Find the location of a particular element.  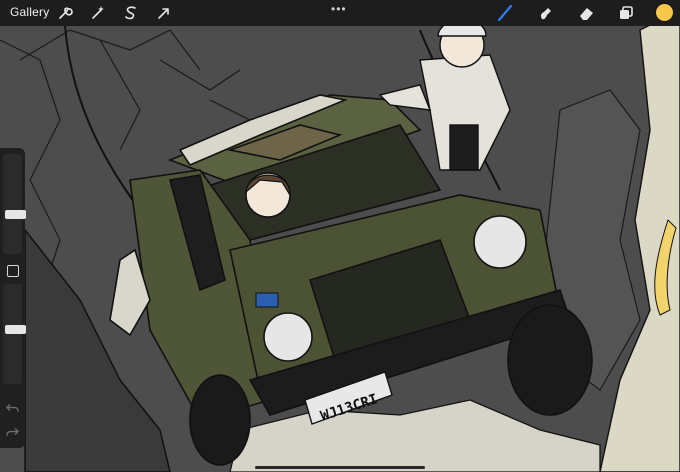

arrow-cursor-icon is located at coordinates (164, 13).